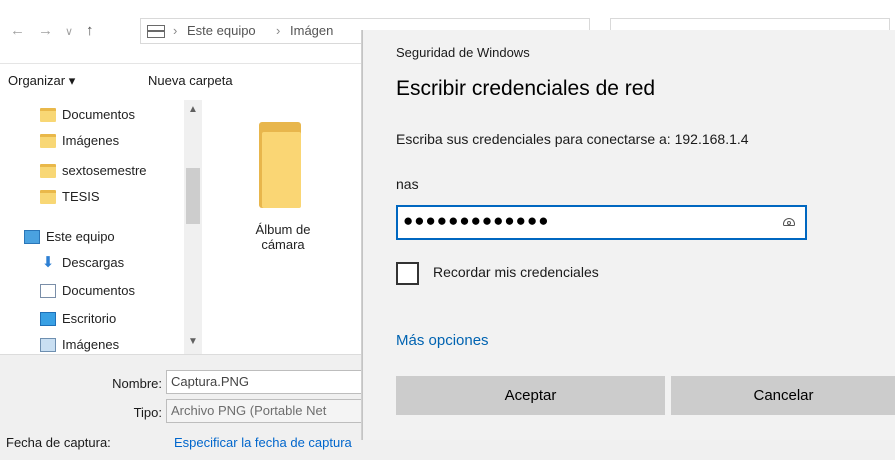 Image resolution: width=895 pixels, height=460 pixels. What do you see at coordinates (530, 395) in the screenshot?
I see `accept-button: Aceptar` at bounding box center [530, 395].